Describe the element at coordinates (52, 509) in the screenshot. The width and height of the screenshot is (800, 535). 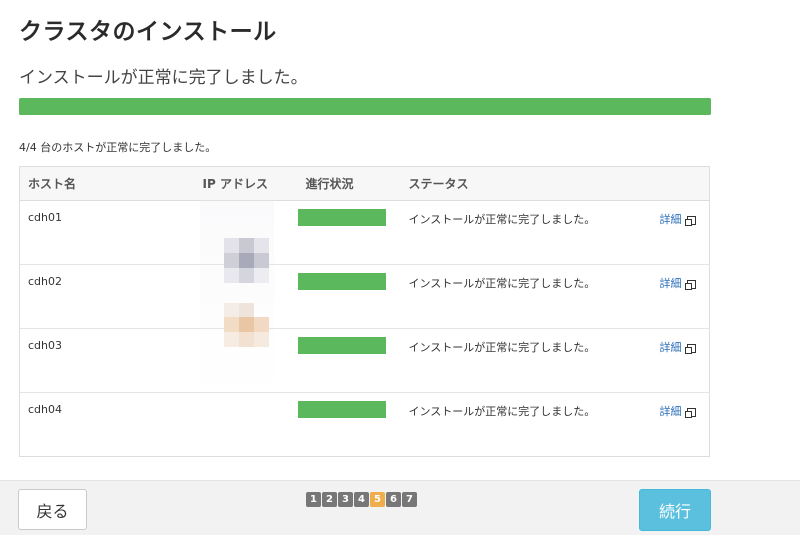
I see `back-button: 戻る` at that location.